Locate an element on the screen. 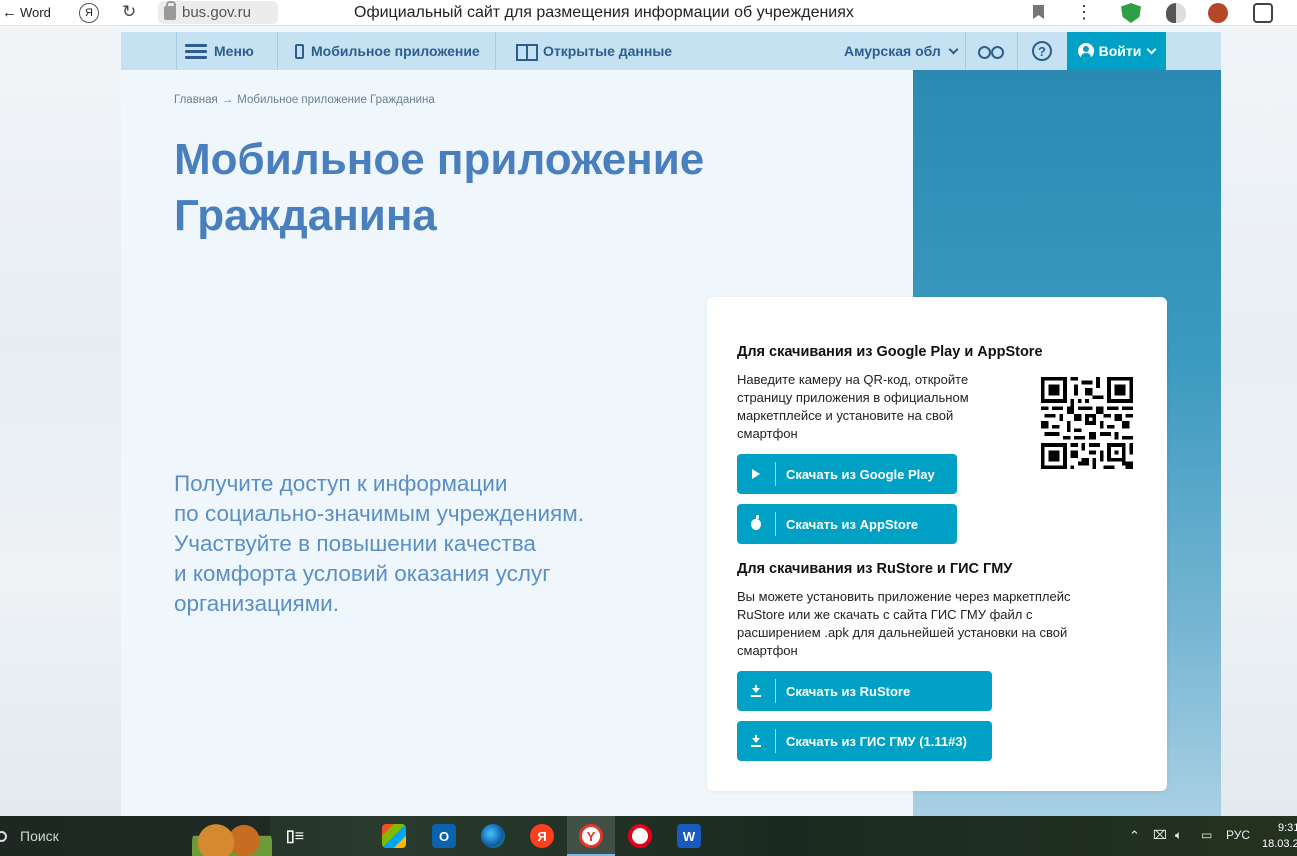 The image size is (1297, 856). login-label: Войти is located at coordinates (1120, 51).